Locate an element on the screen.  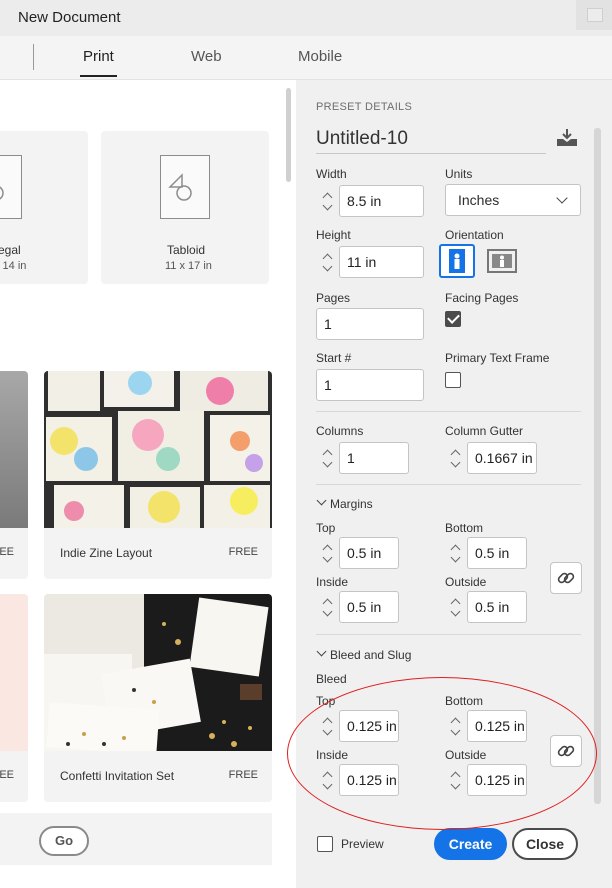
chevron-down-icon is located at coordinates (562, 198).